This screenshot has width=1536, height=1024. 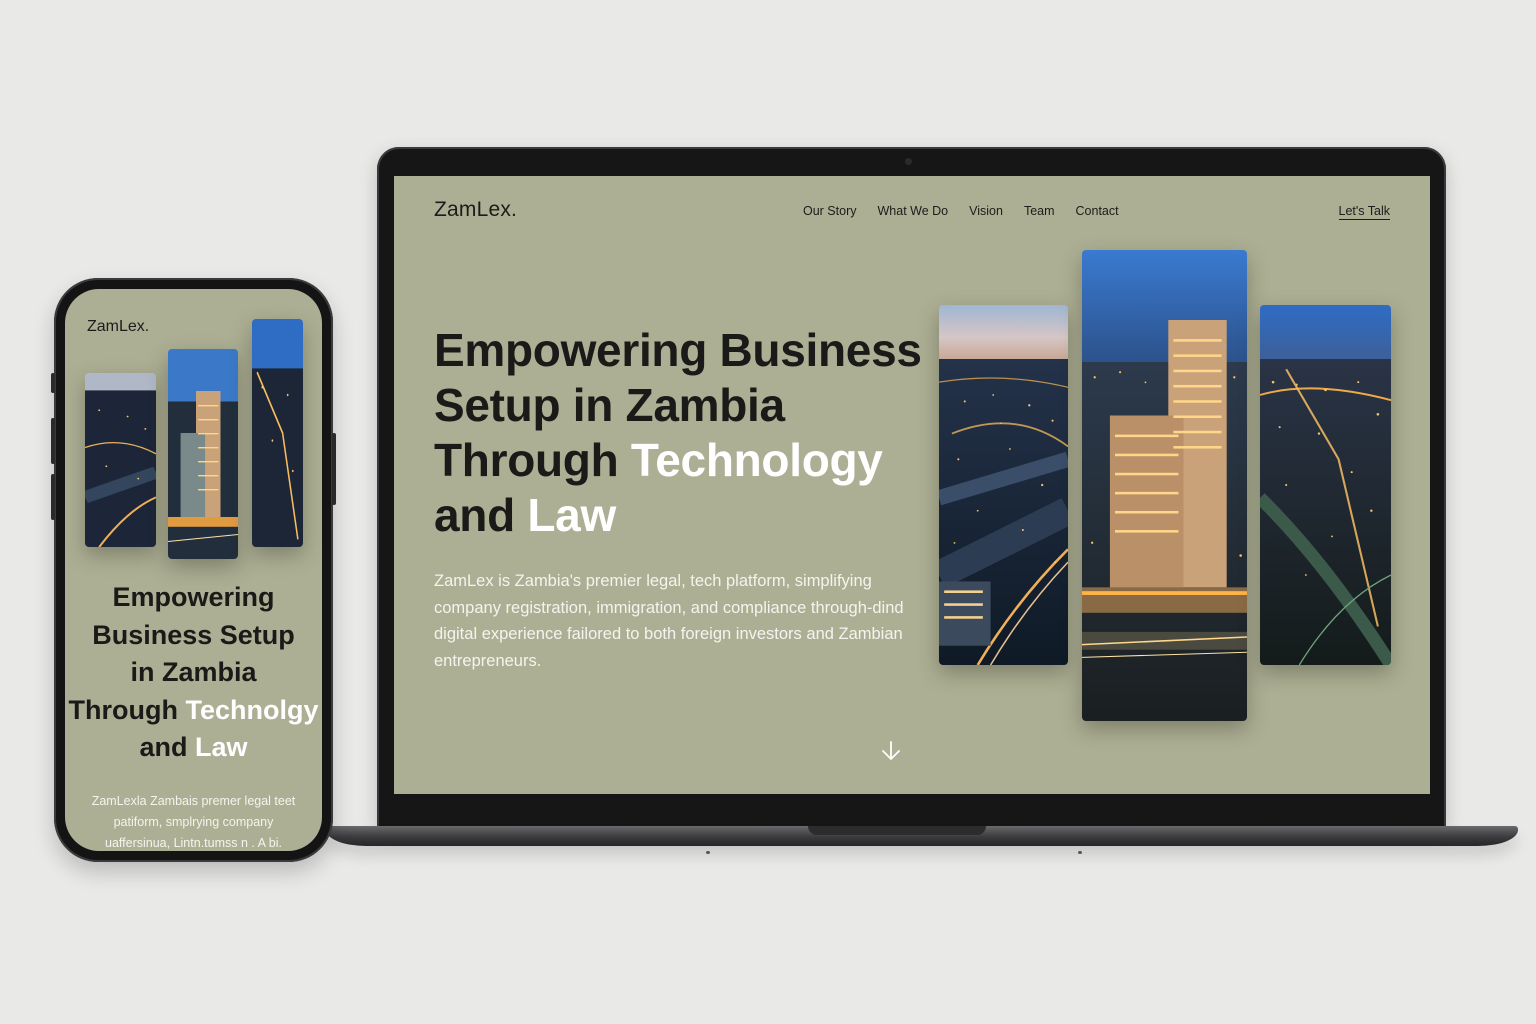 I want to click on main-nav: Our Story What We Do Vision Team Contact, so click(x=961, y=211).